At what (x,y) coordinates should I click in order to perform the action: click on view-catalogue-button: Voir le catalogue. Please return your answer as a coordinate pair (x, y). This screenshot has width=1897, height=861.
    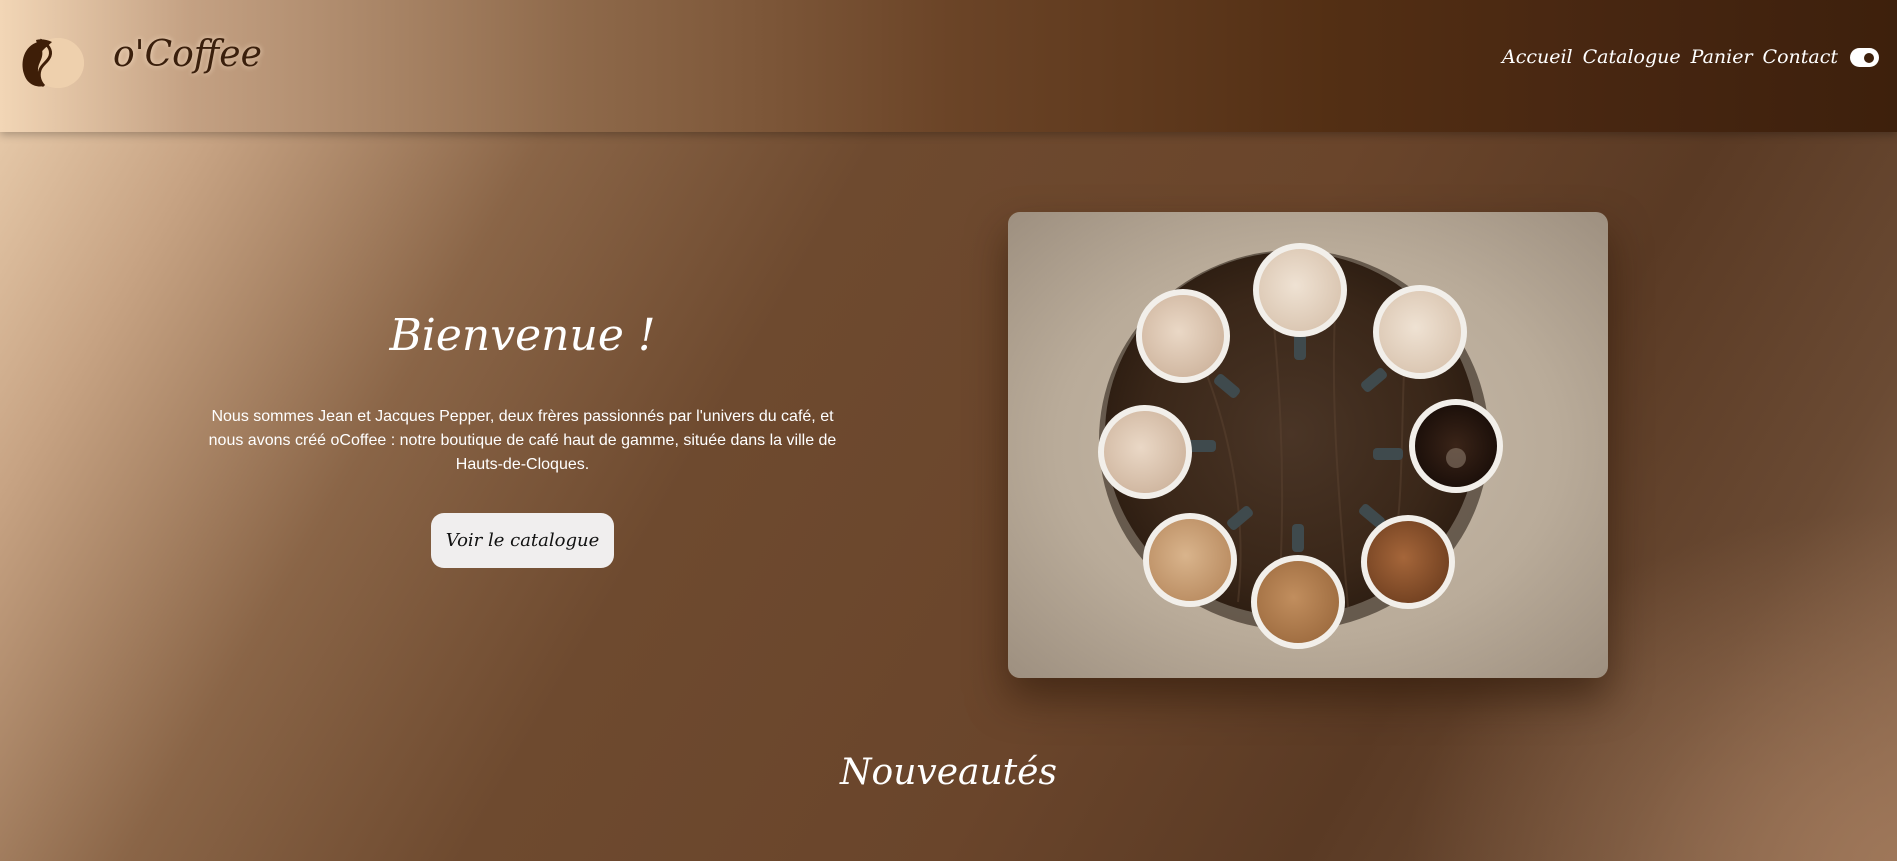
    Looking at the image, I should click on (522, 540).